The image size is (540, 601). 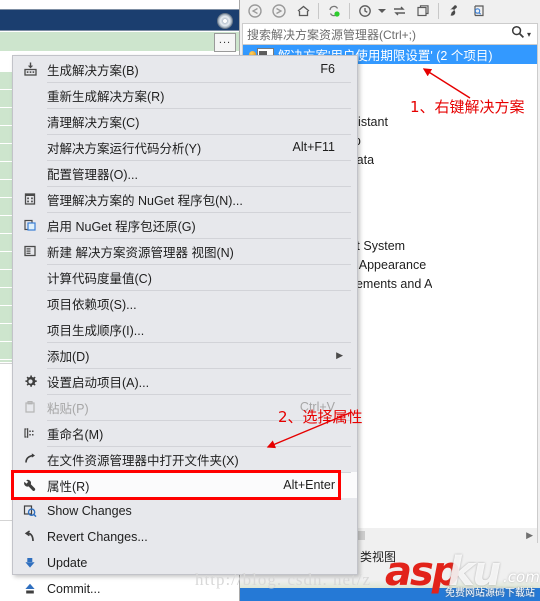 I want to click on rename-icon, so click(x=30, y=433).